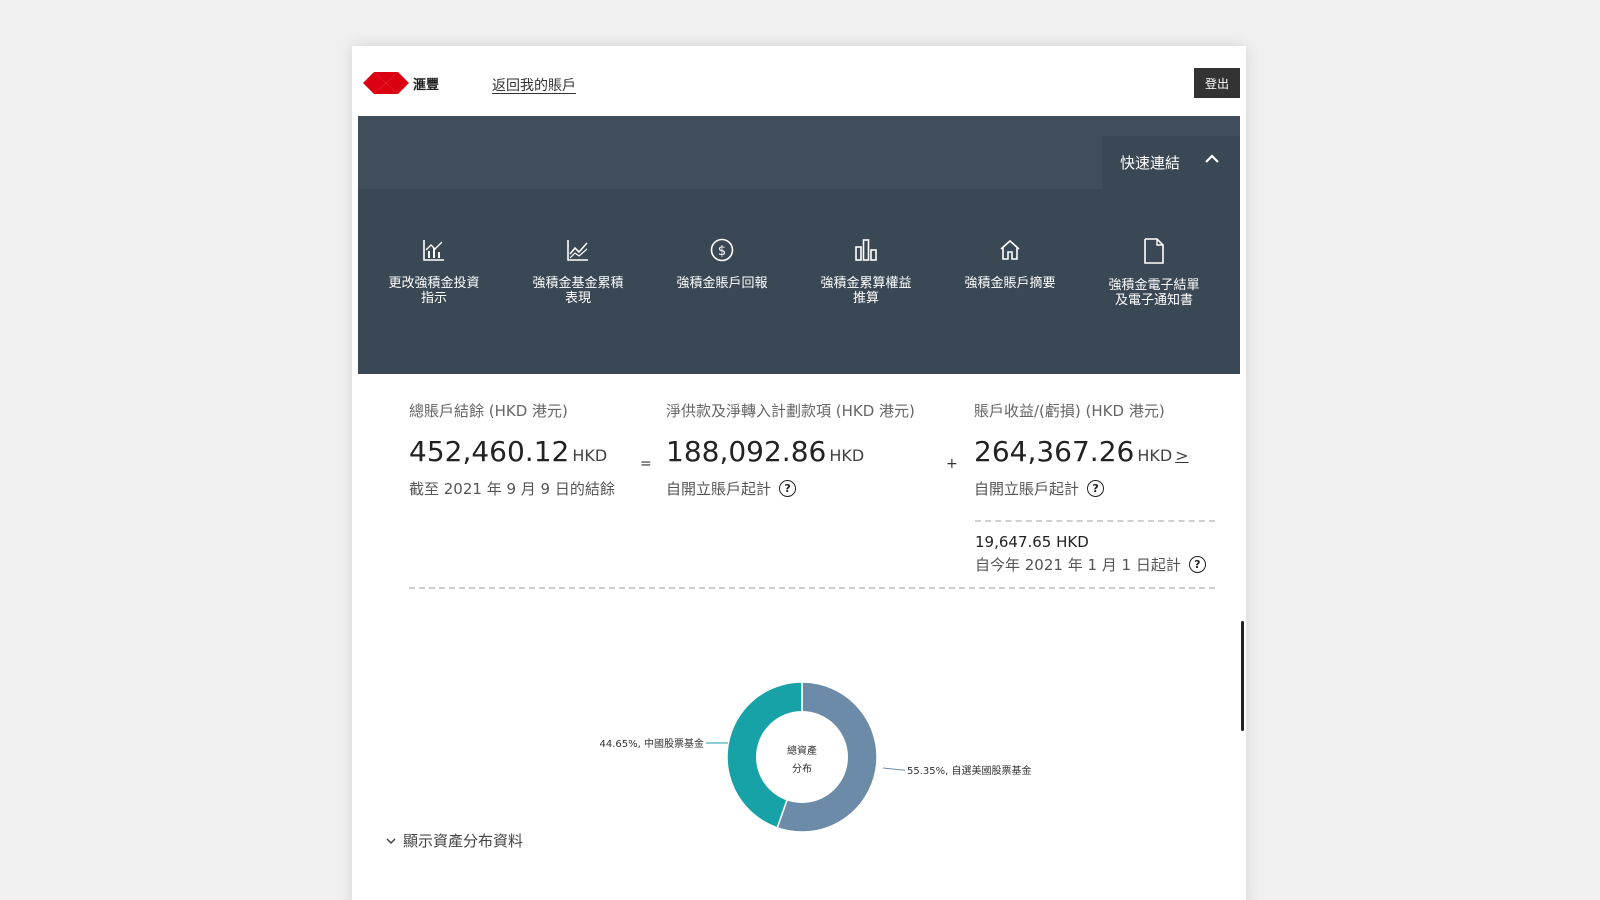 Image resolution: width=1600 pixels, height=900 pixels. Describe the element at coordinates (722, 264) in the screenshot. I see `quick-link-account-return: $ 強積金賬戶回報` at that location.